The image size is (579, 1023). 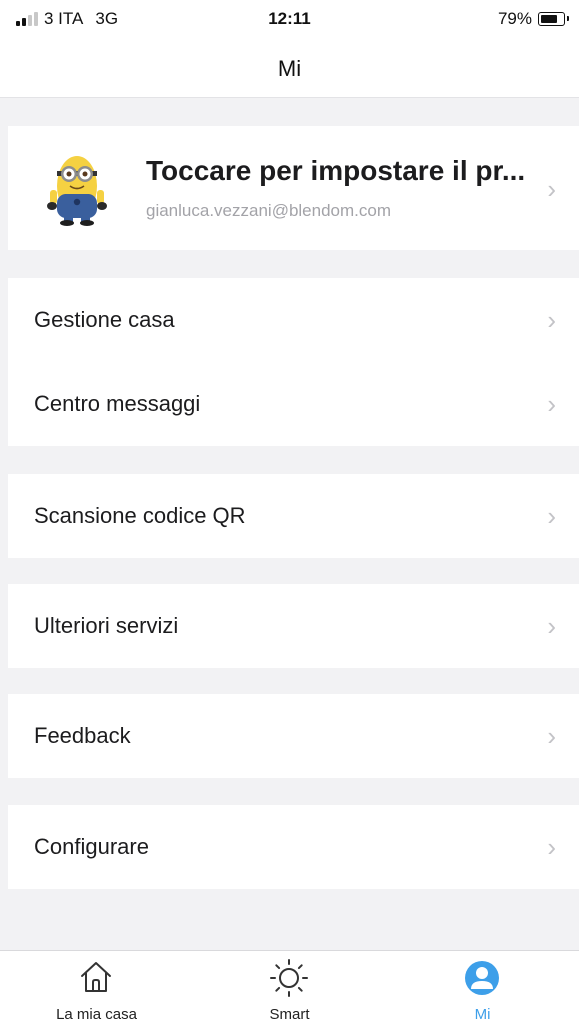 I want to click on menu-item-label: Gestione casa, so click(x=104, y=319).